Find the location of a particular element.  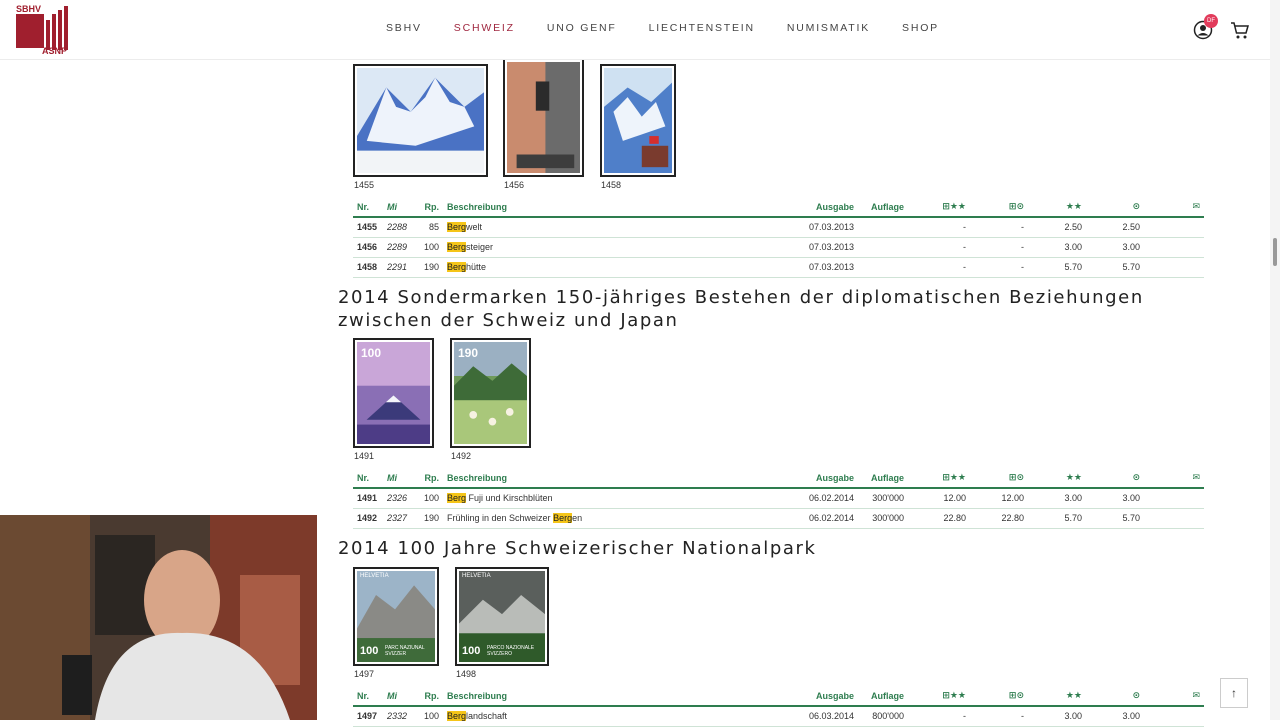

stamp-1498: HELVETIA 100 PARCO NAZIONALE SVIZZERO is located at coordinates (502, 616).